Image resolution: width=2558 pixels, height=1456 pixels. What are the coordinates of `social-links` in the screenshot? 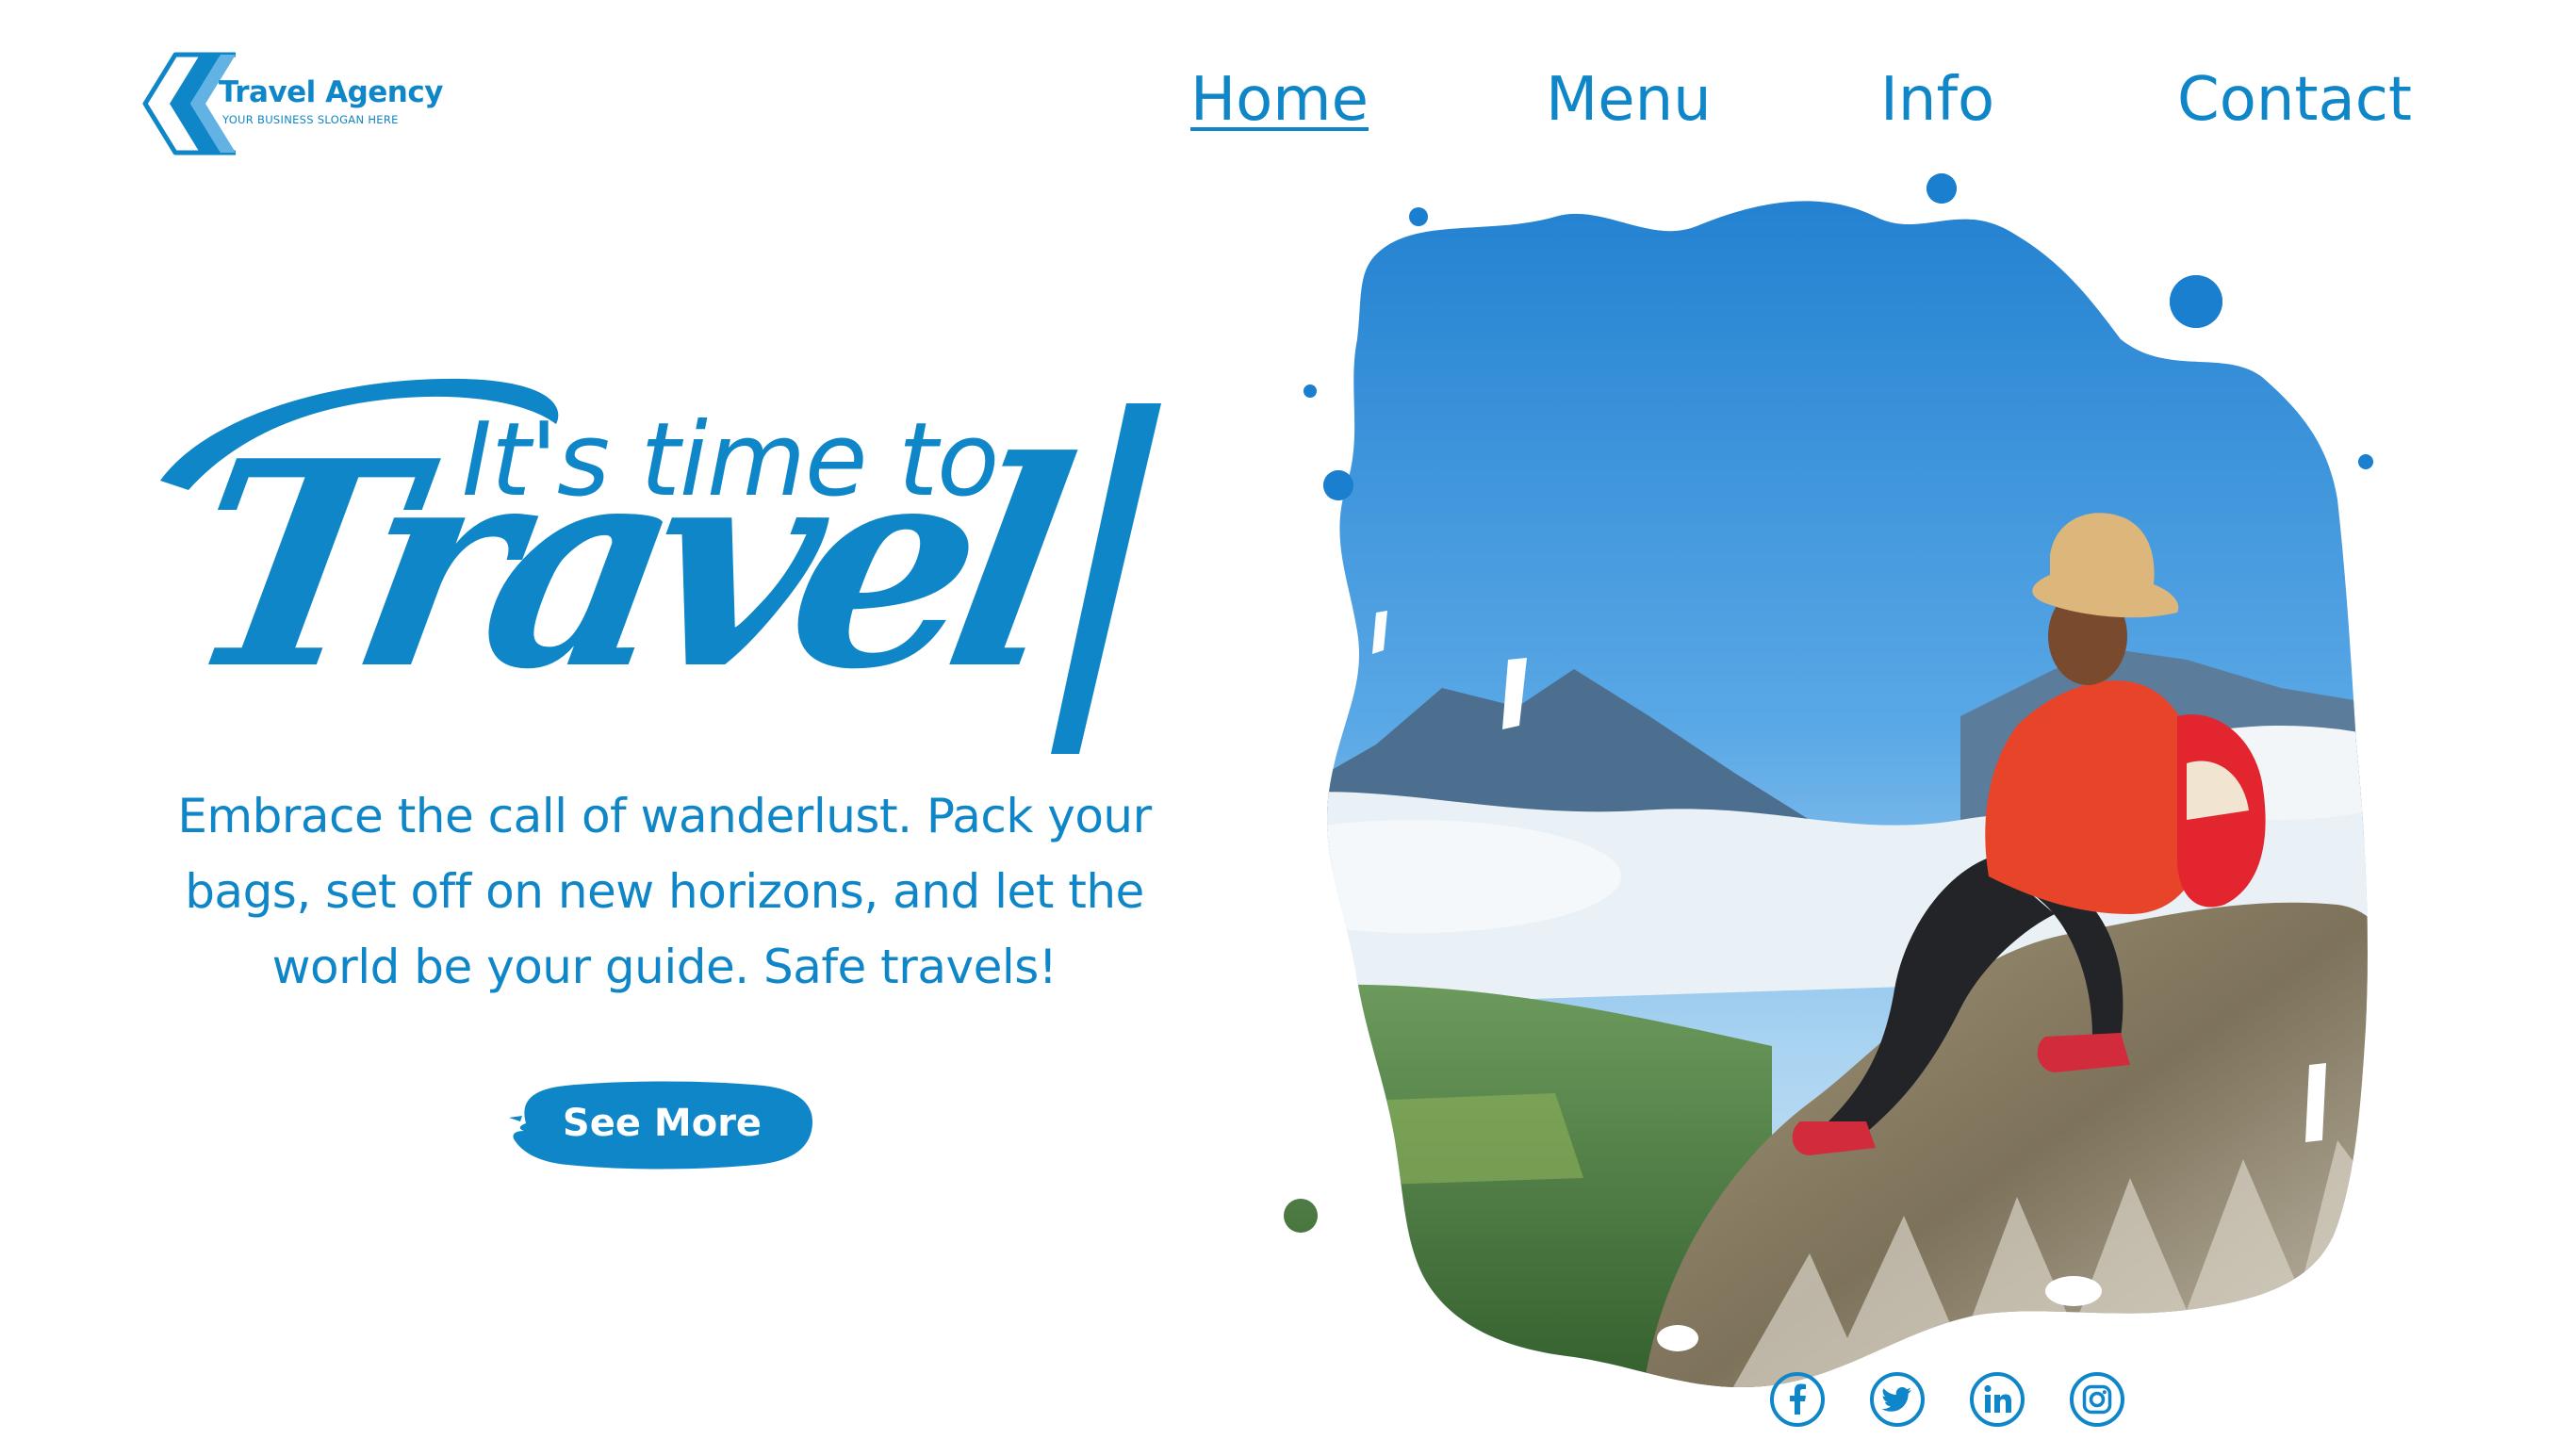 It's located at (1279, 1404).